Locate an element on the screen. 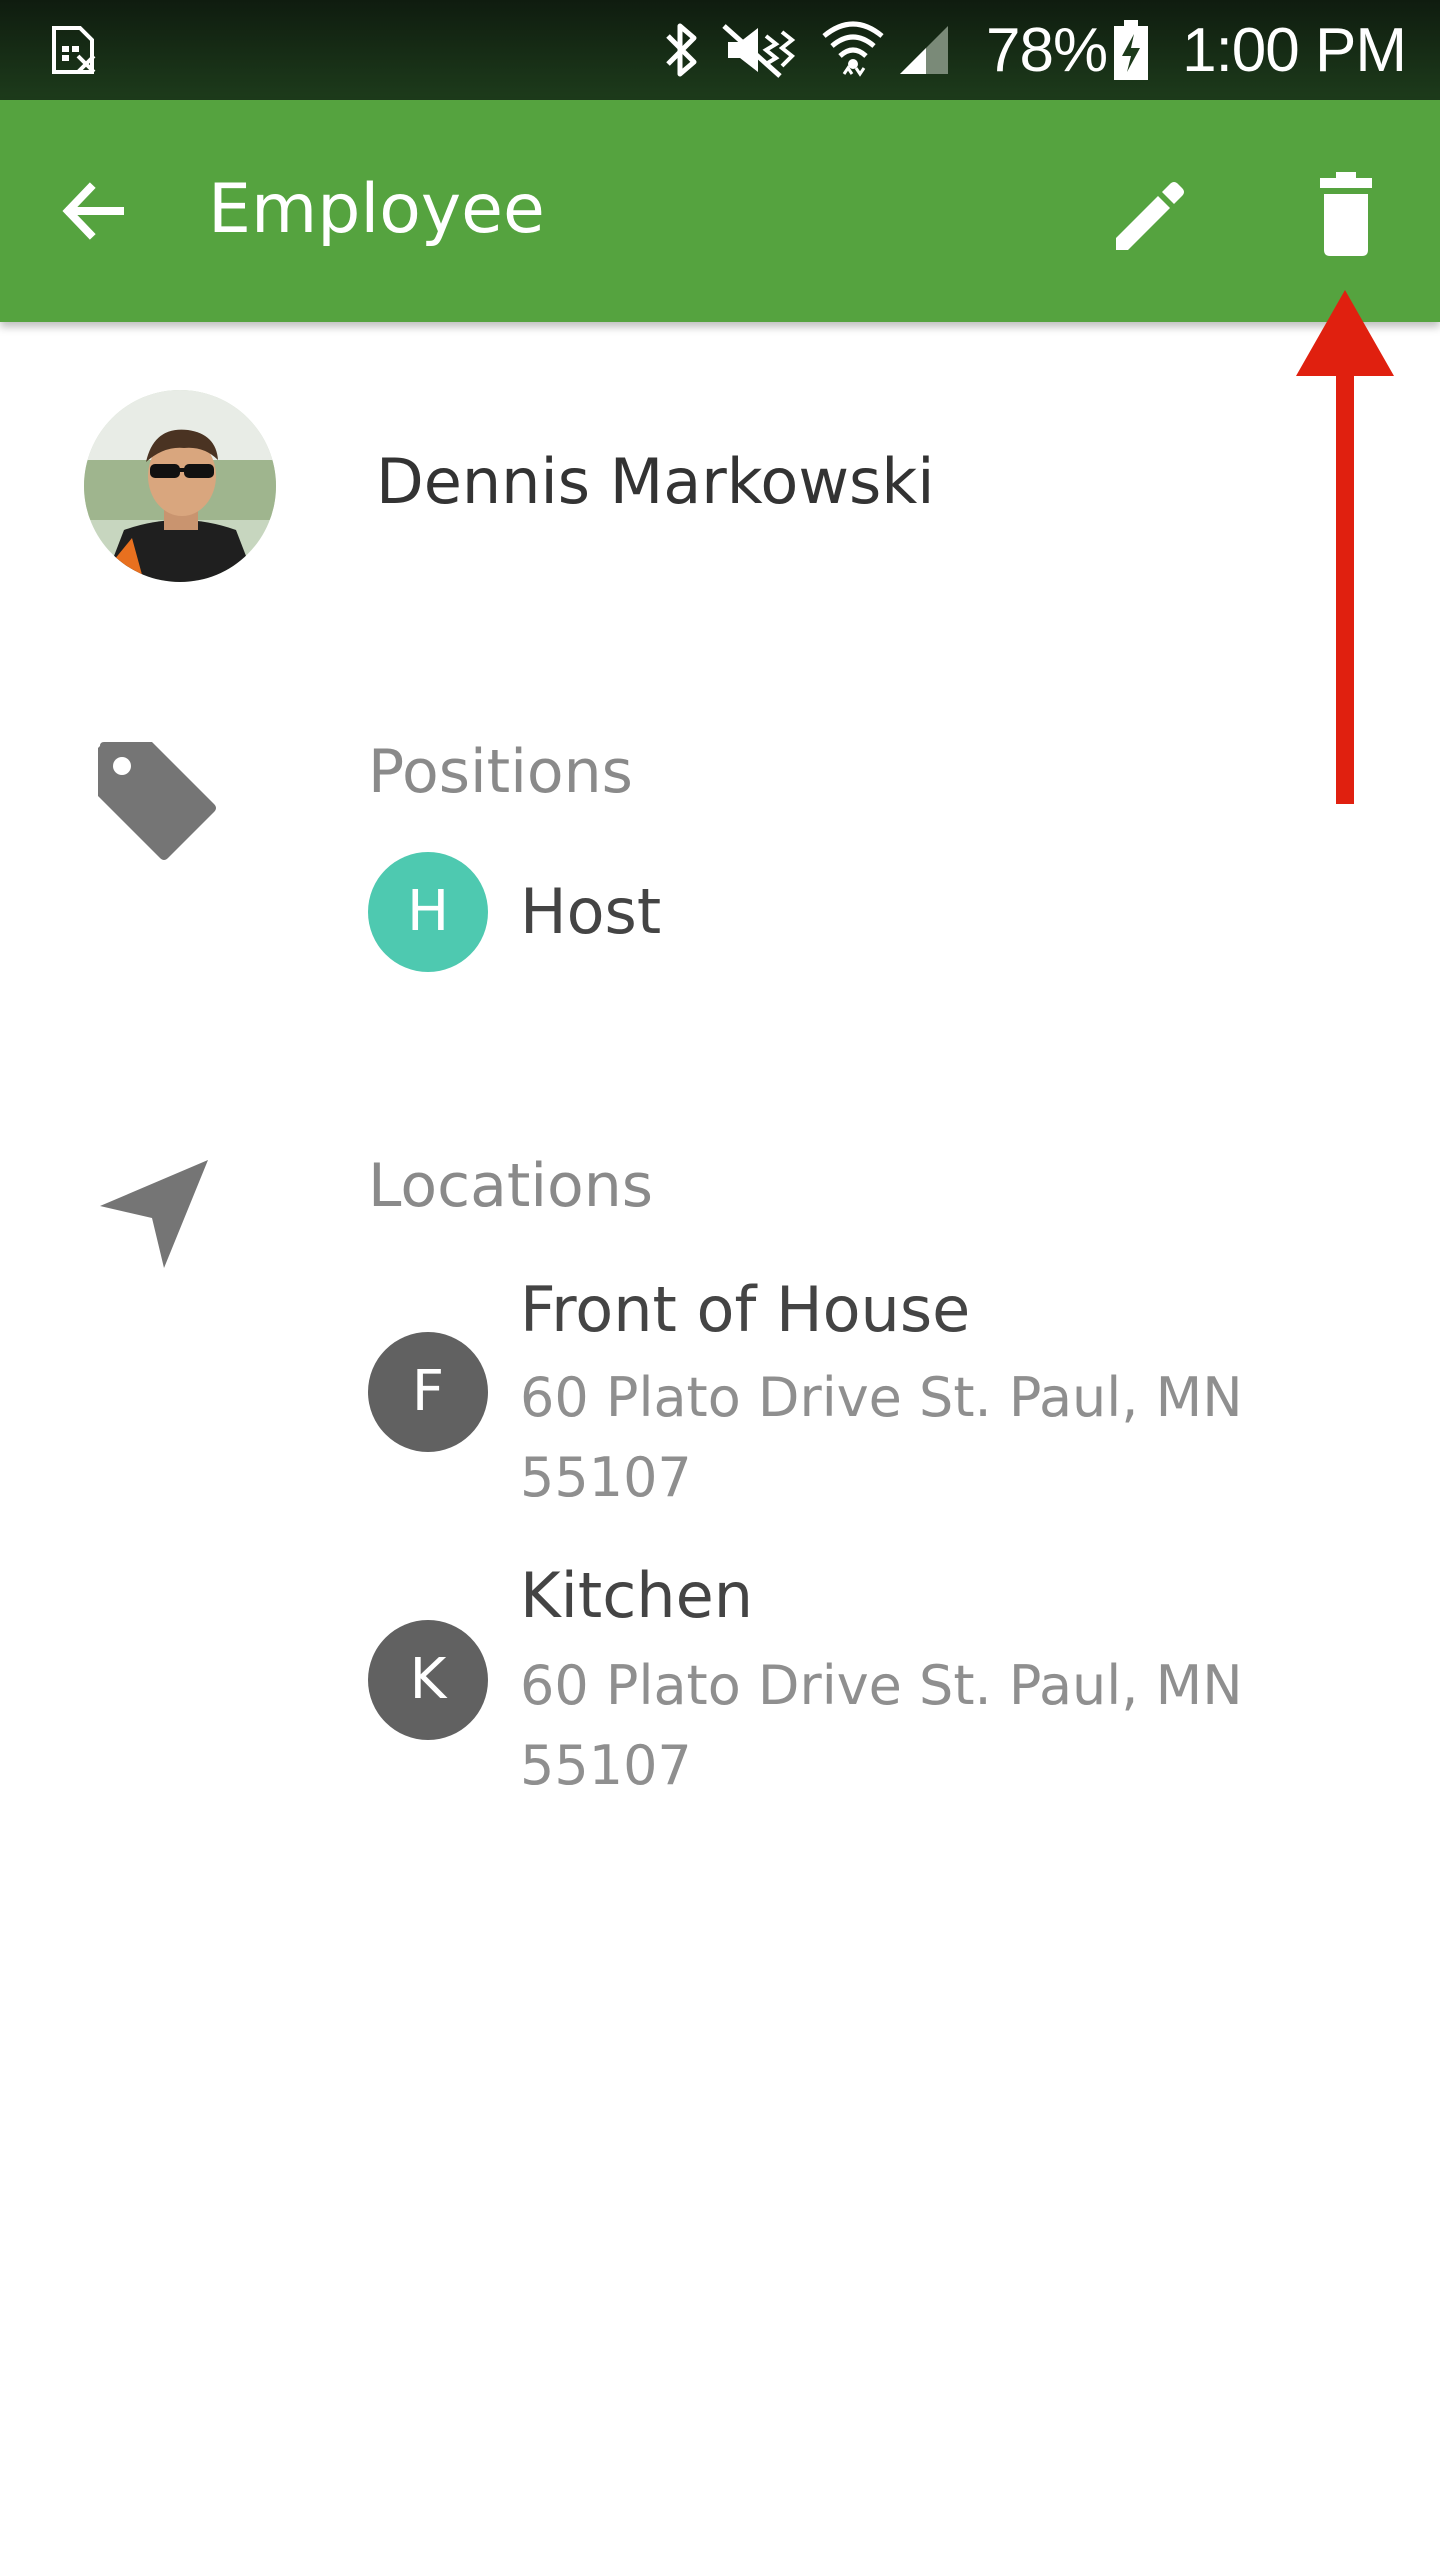 This screenshot has width=1440, height=2560. location-name-front-of-house: Front of House is located at coordinates (745, 1310).